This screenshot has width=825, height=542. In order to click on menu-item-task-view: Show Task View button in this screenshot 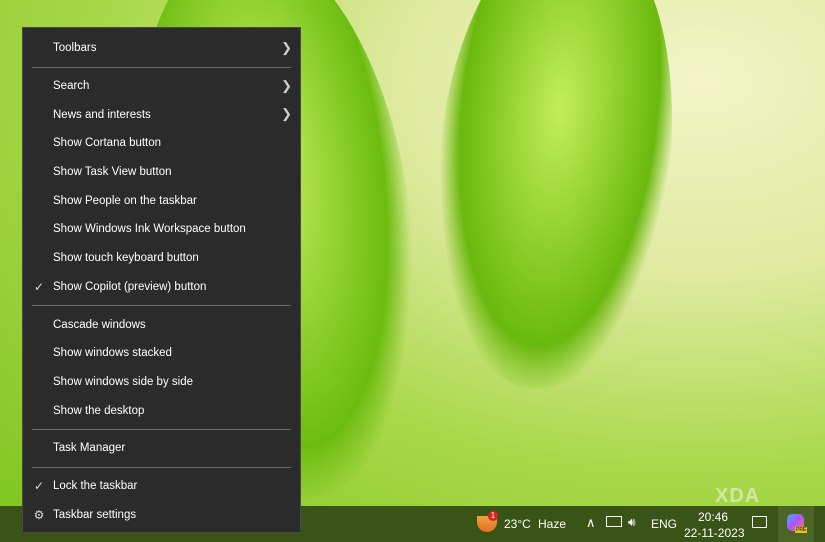, I will do `click(161, 172)`.